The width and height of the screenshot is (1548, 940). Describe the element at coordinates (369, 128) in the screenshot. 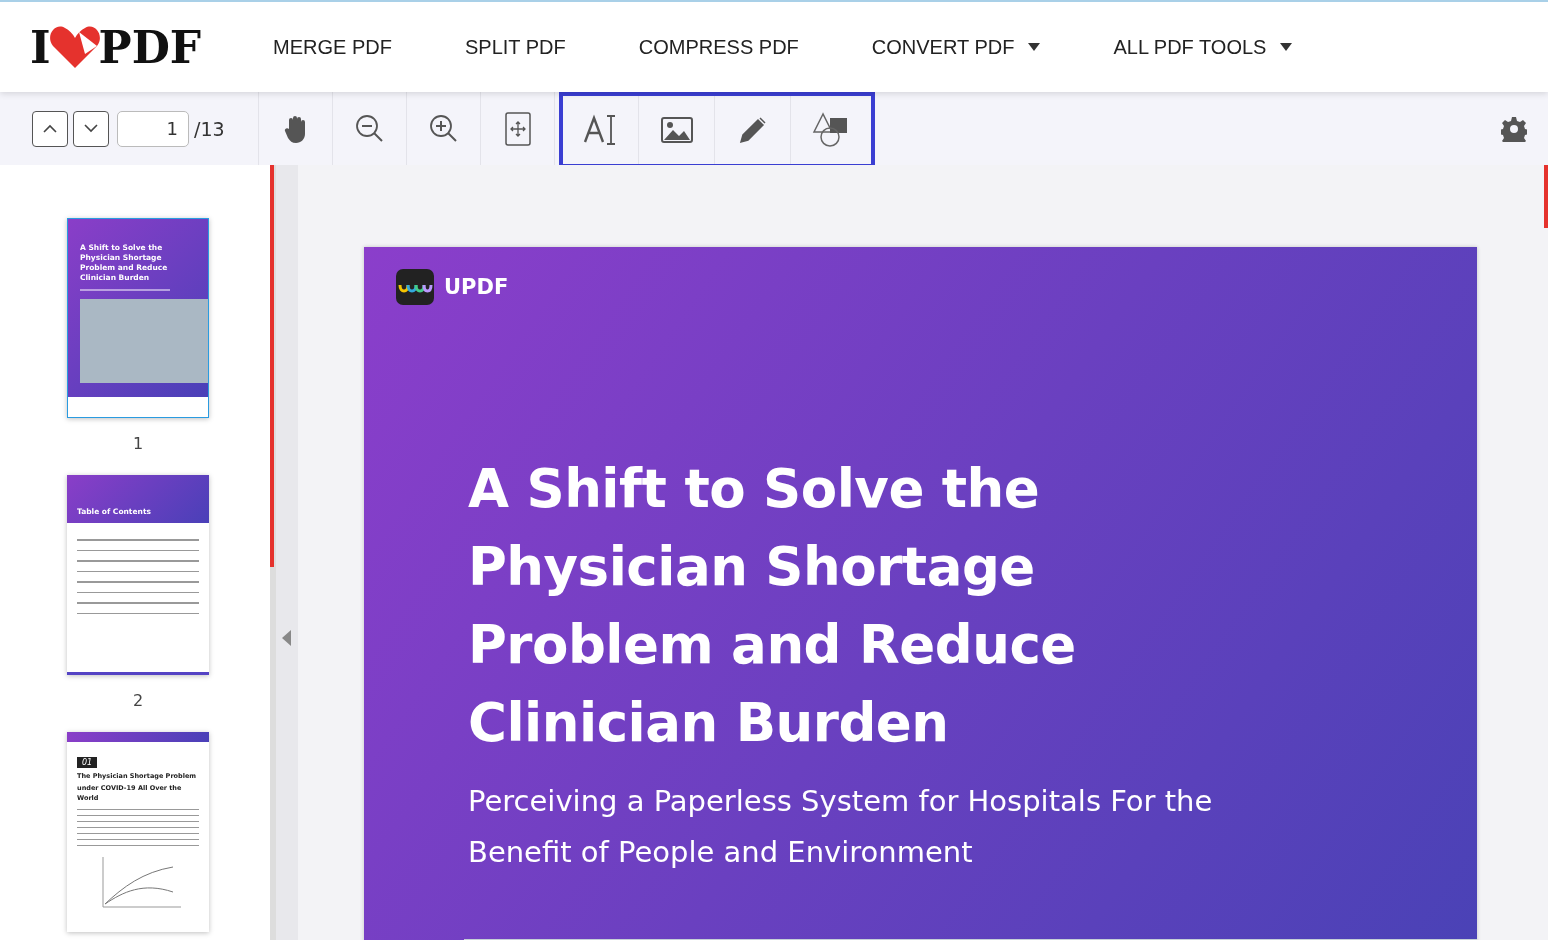

I see `zoom-out-icon` at that location.